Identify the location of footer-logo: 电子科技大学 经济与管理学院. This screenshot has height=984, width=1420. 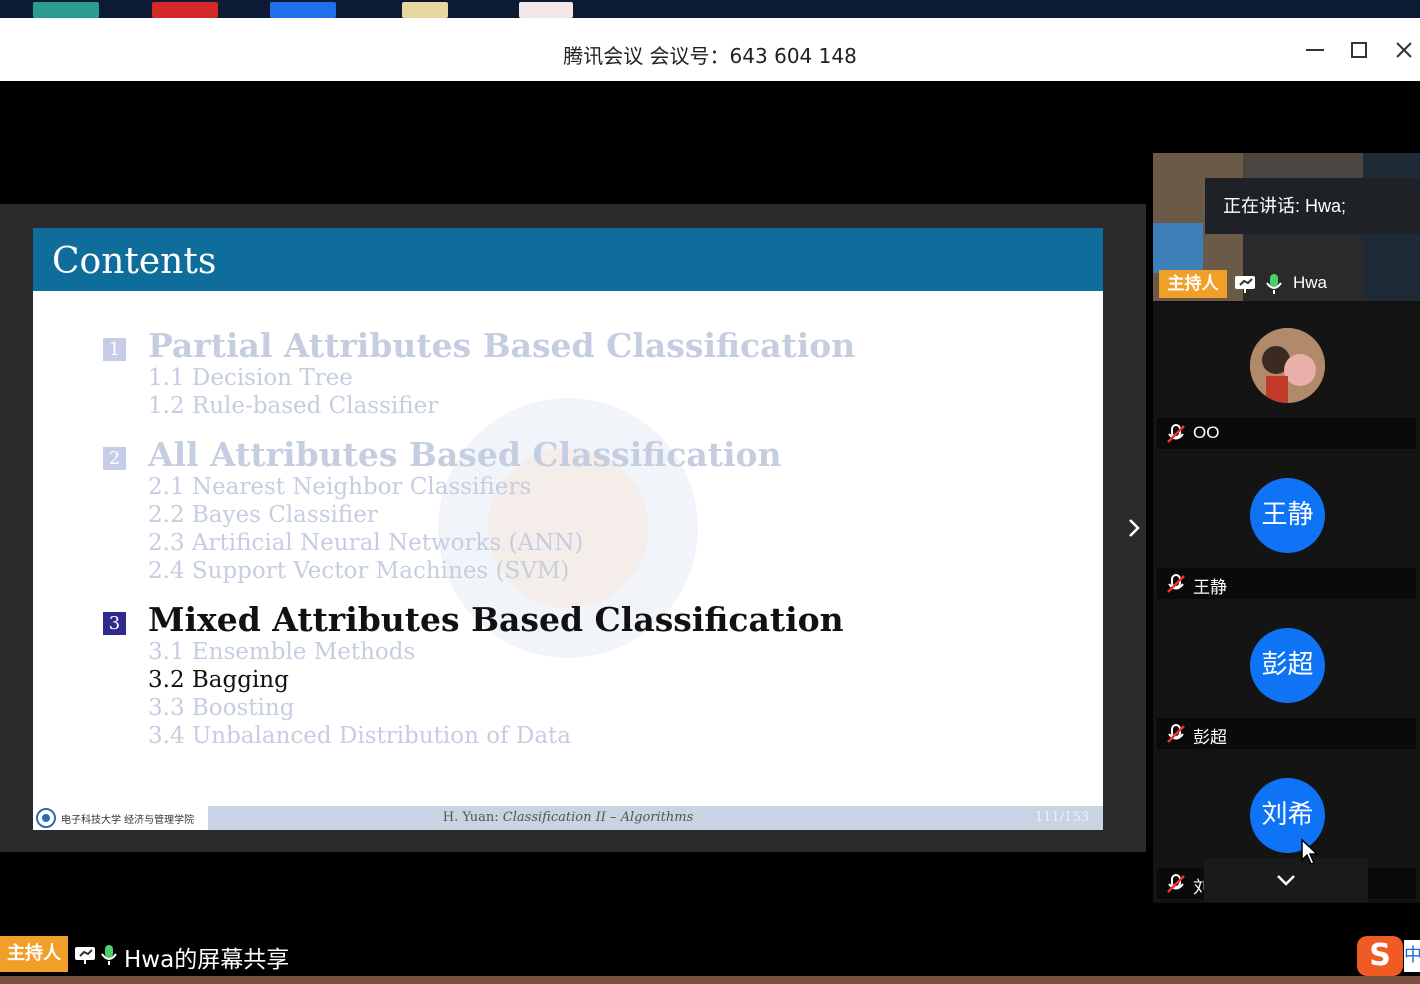
(120, 818).